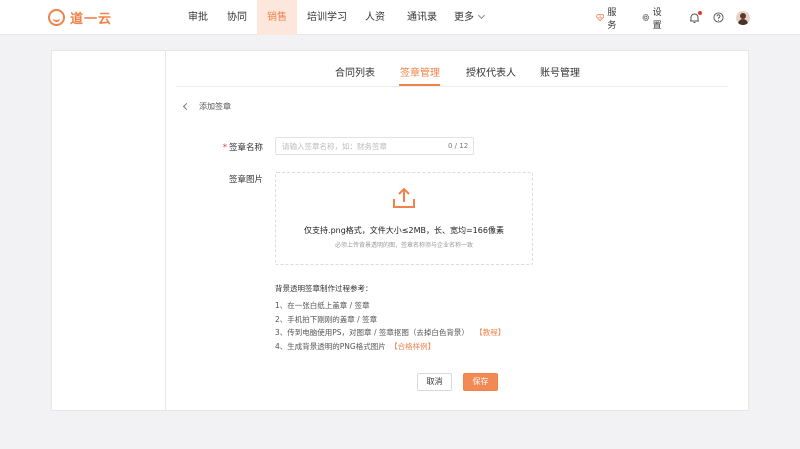 This screenshot has height=449, width=800. What do you see at coordinates (646, 17) in the screenshot?
I see `gear-icon` at bounding box center [646, 17].